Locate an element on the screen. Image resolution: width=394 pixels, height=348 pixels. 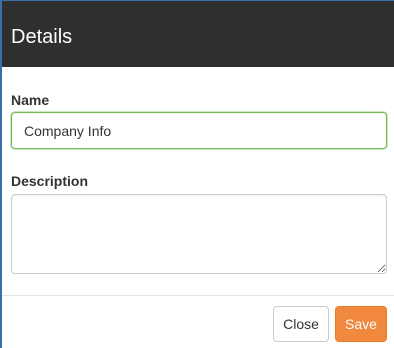
name-label: Name is located at coordinates (30, 100).